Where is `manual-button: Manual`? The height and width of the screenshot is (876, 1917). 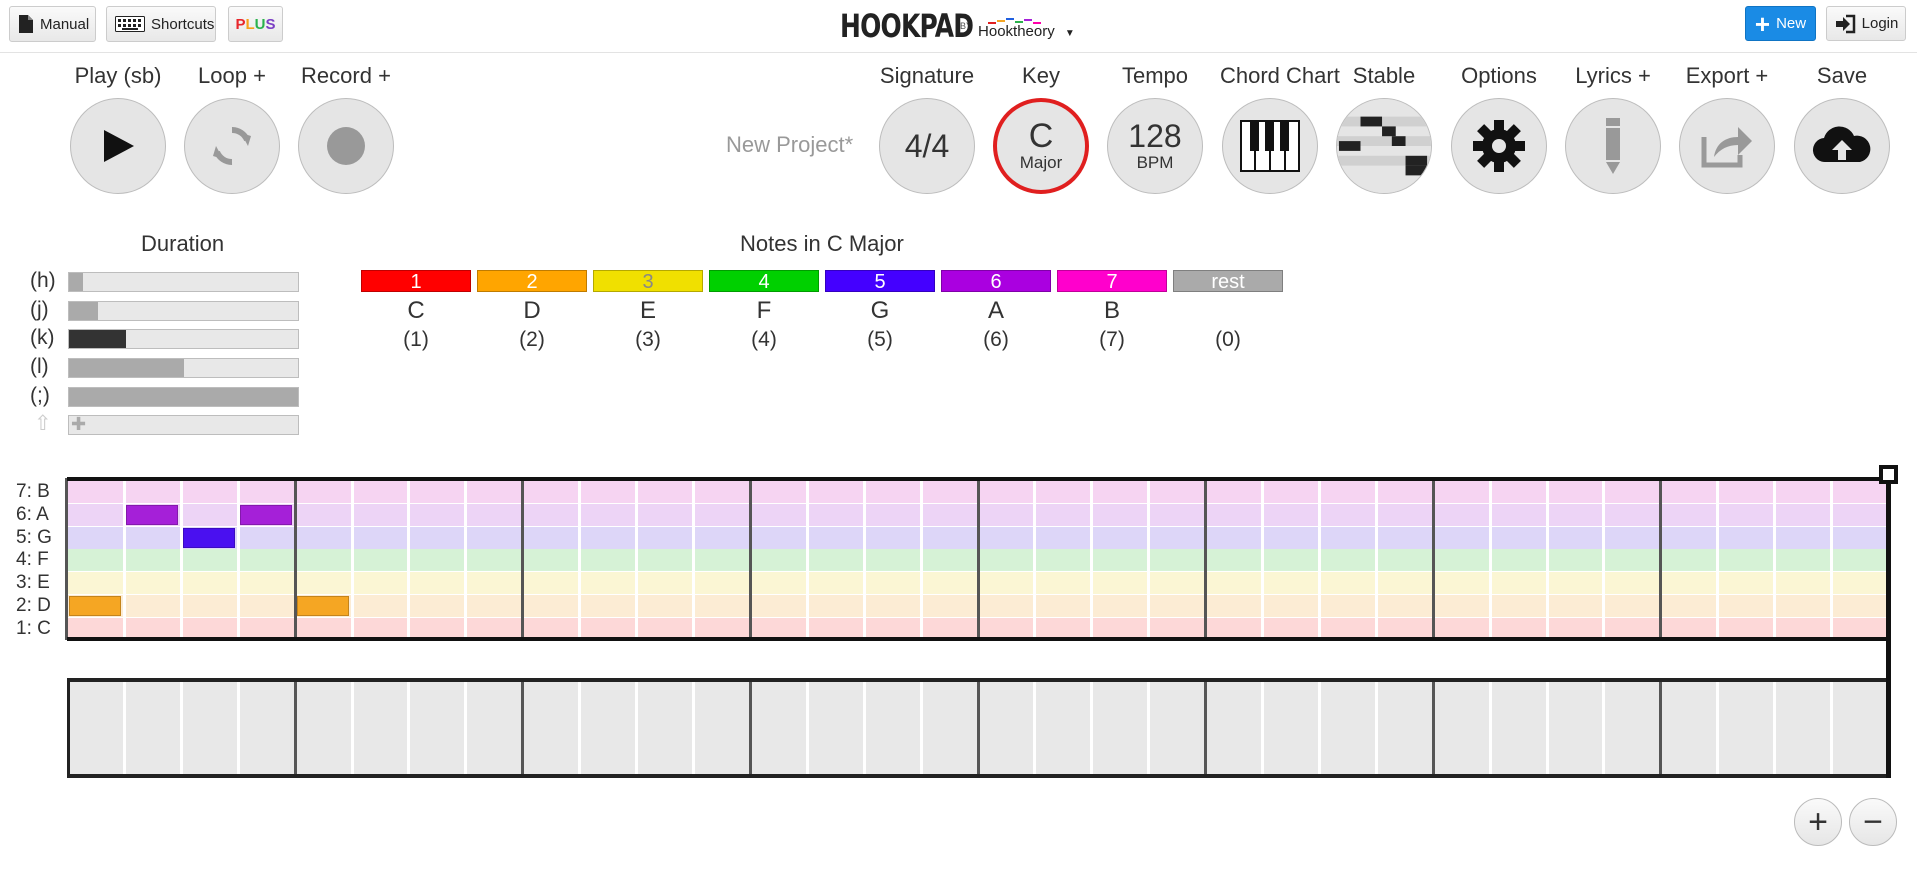 manual-button: Manual is located at coordinates (52, 24).